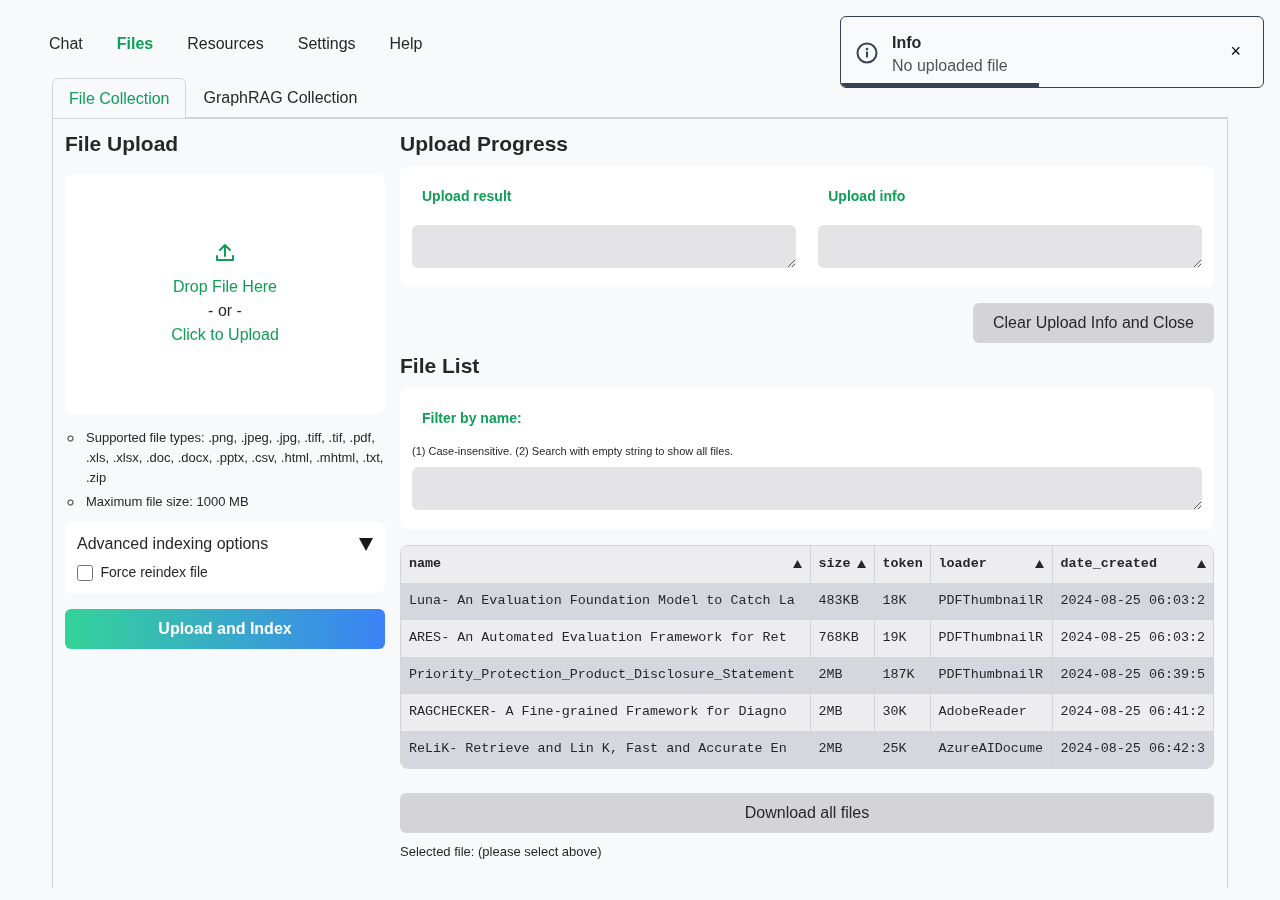  I want to click on nav-link: Settings, so click(326, 44).